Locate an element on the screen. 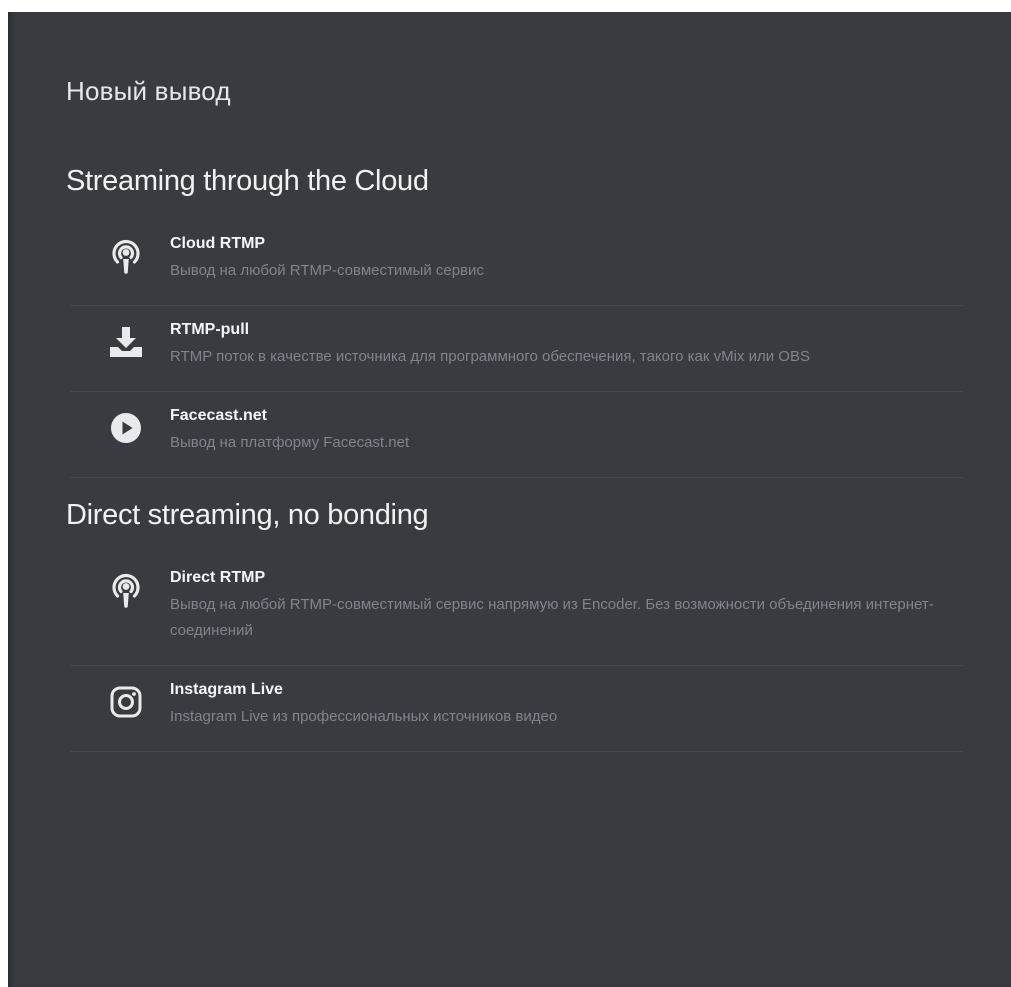 The height and width of the screenshot is (987, 1011). instagram-icon is located at coordinates (126, 702).